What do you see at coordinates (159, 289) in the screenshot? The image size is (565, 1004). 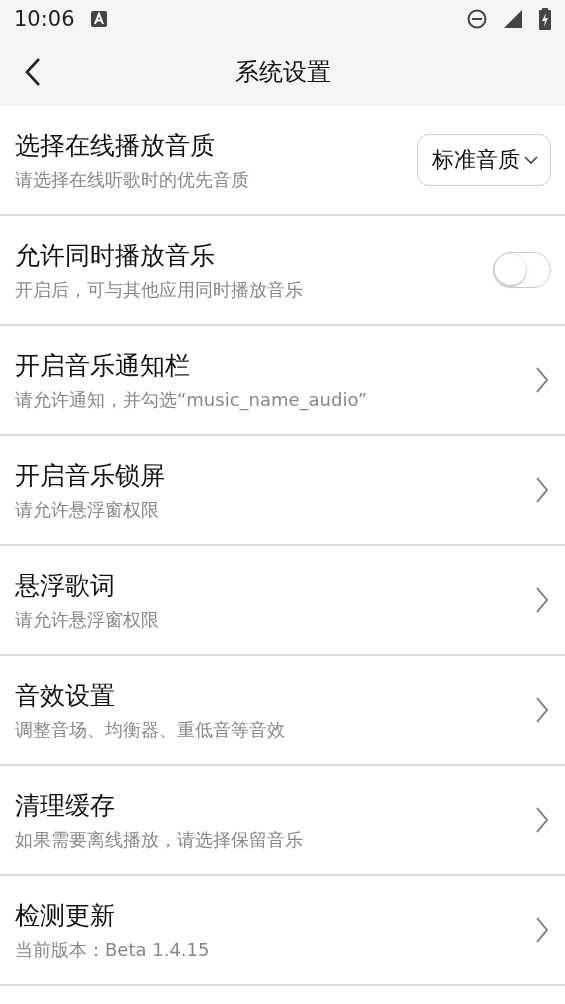 I see `setting-description: 开启后，可与其他应用同时播放音乐` at bounding box center [159, 289].